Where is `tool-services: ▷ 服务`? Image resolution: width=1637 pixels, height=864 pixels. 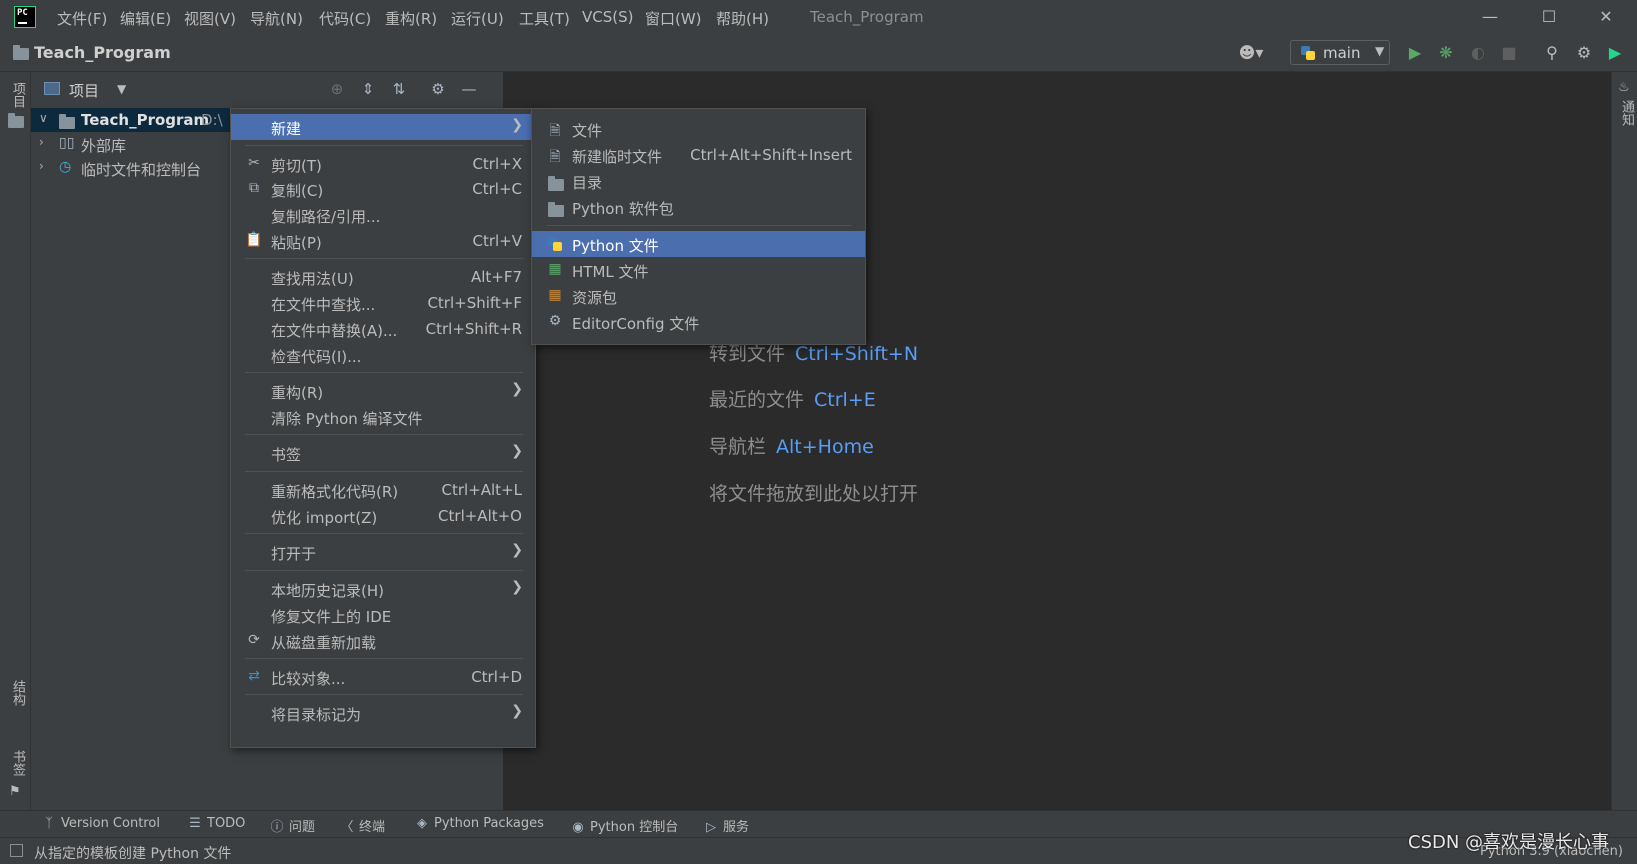 tool-services: ▷ 服务 is located at coordinates (726, 825).